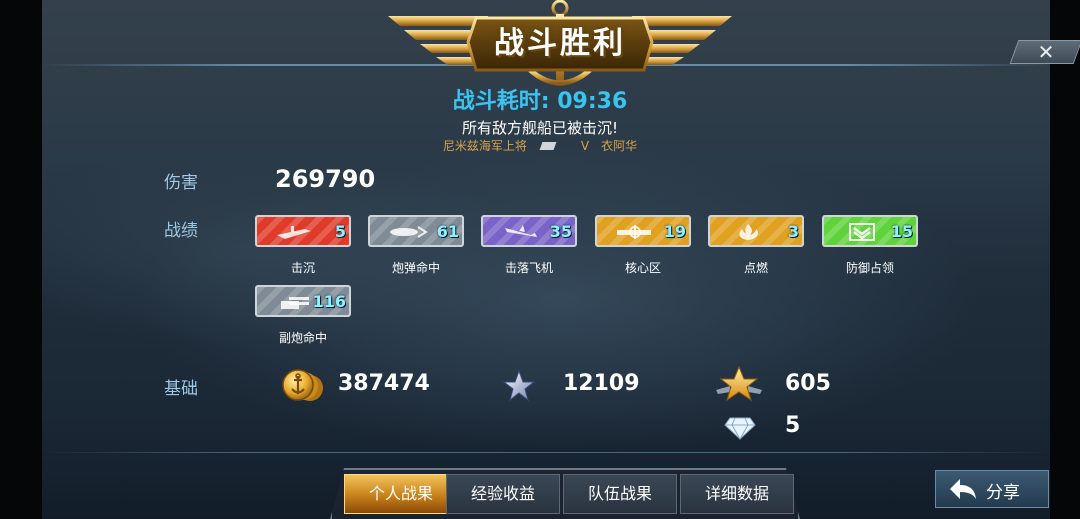  I want to click on share-label: 分享, so click(1003, 493).